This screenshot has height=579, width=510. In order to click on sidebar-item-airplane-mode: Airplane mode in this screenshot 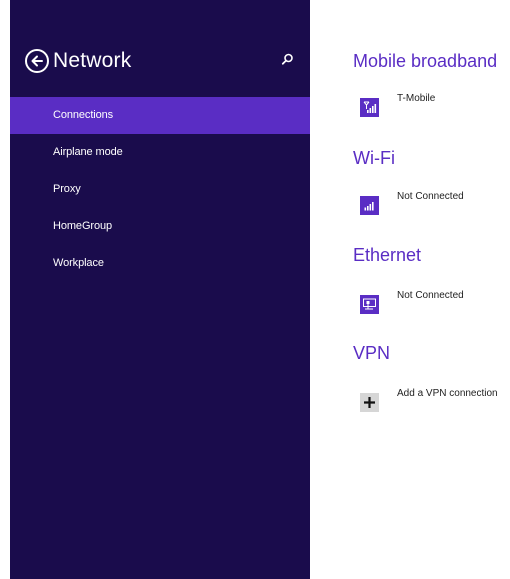, I will do `click(160, 152)`.